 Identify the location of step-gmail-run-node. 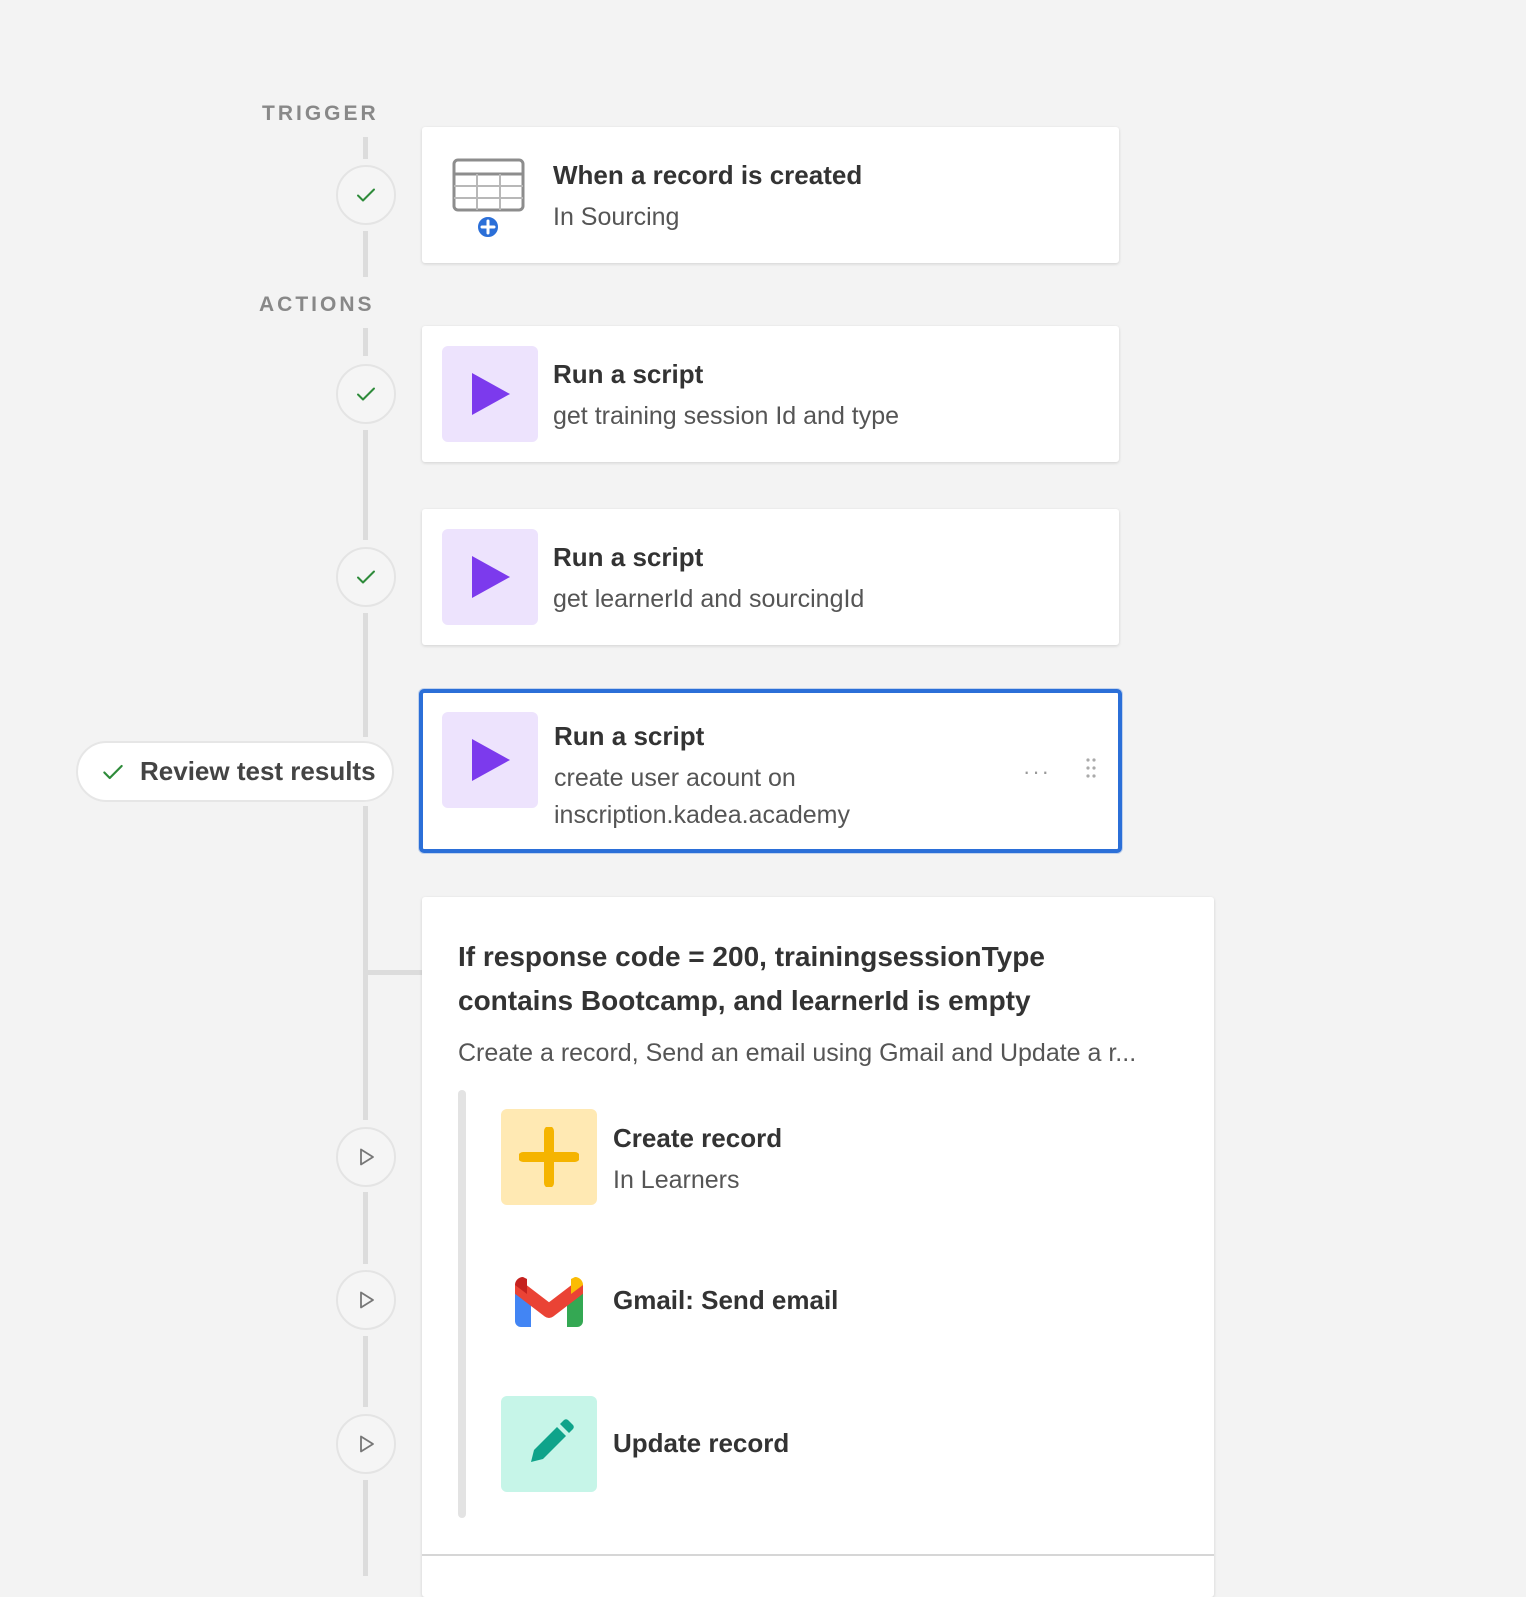
(366, 1300).